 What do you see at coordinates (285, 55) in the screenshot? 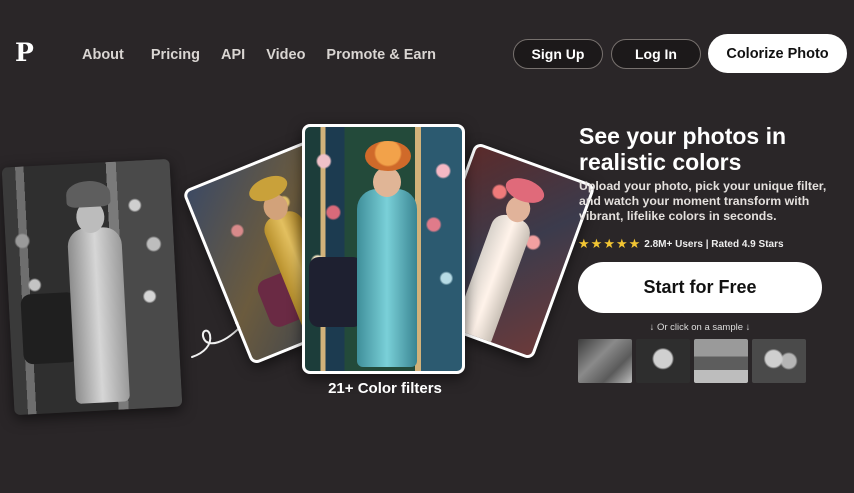
I see `nav-video: Video` at bounding box center [285, 55].